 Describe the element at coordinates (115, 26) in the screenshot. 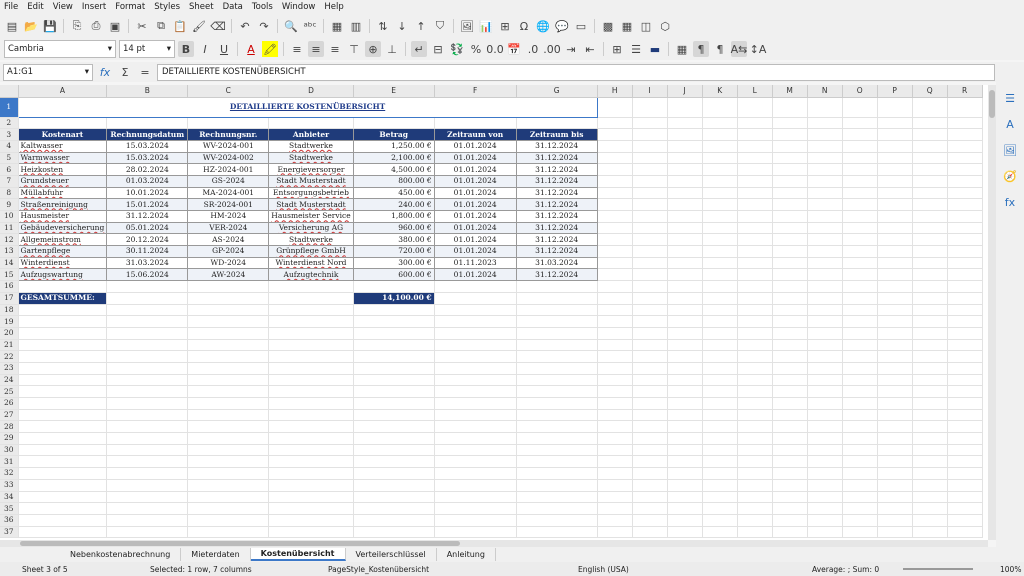

I see `print-preview-icon: ▣` at that location.